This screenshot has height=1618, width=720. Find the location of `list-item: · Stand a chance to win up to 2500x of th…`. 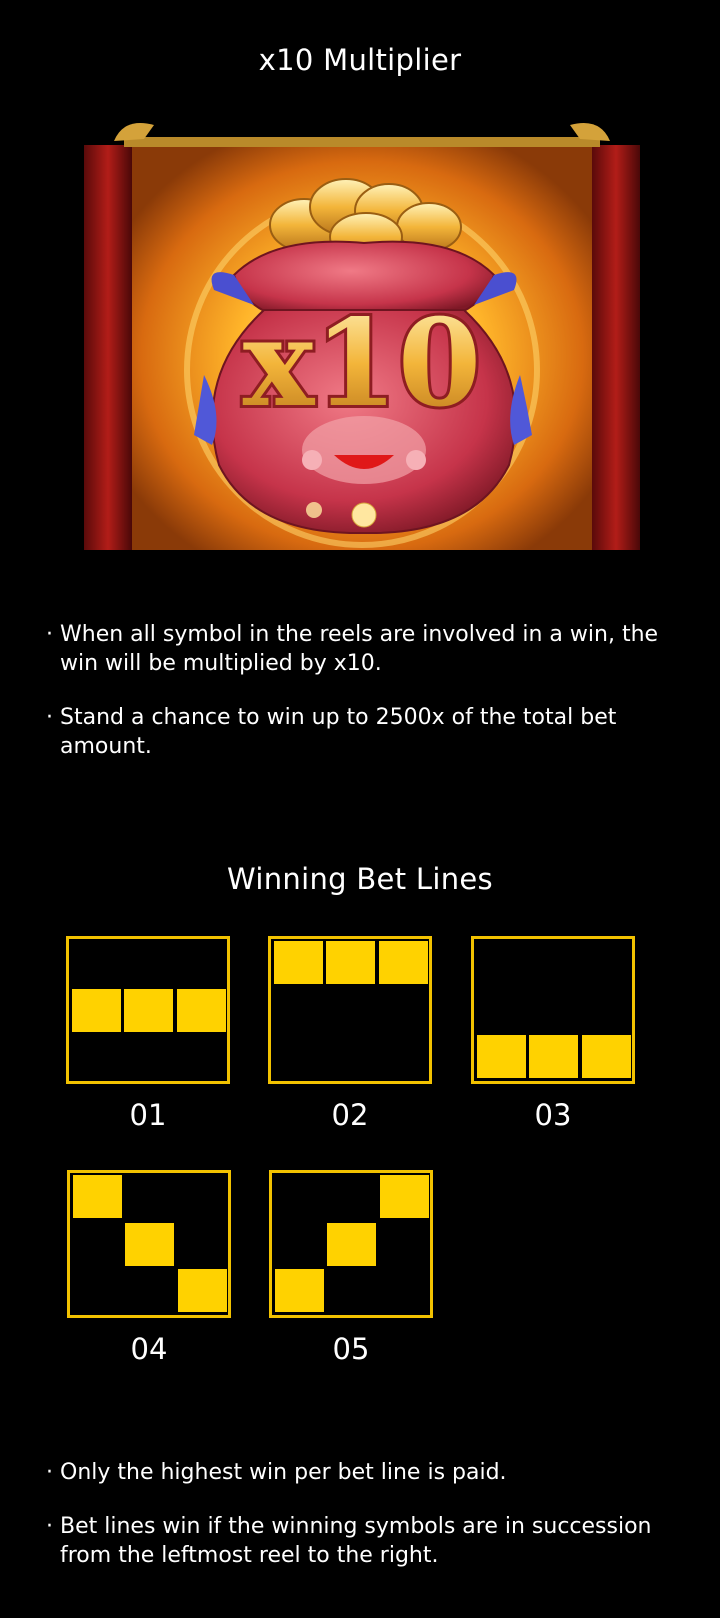

list-item: · Stand a chance to win up to 2500x of th… is located at coordinates (331, 732).